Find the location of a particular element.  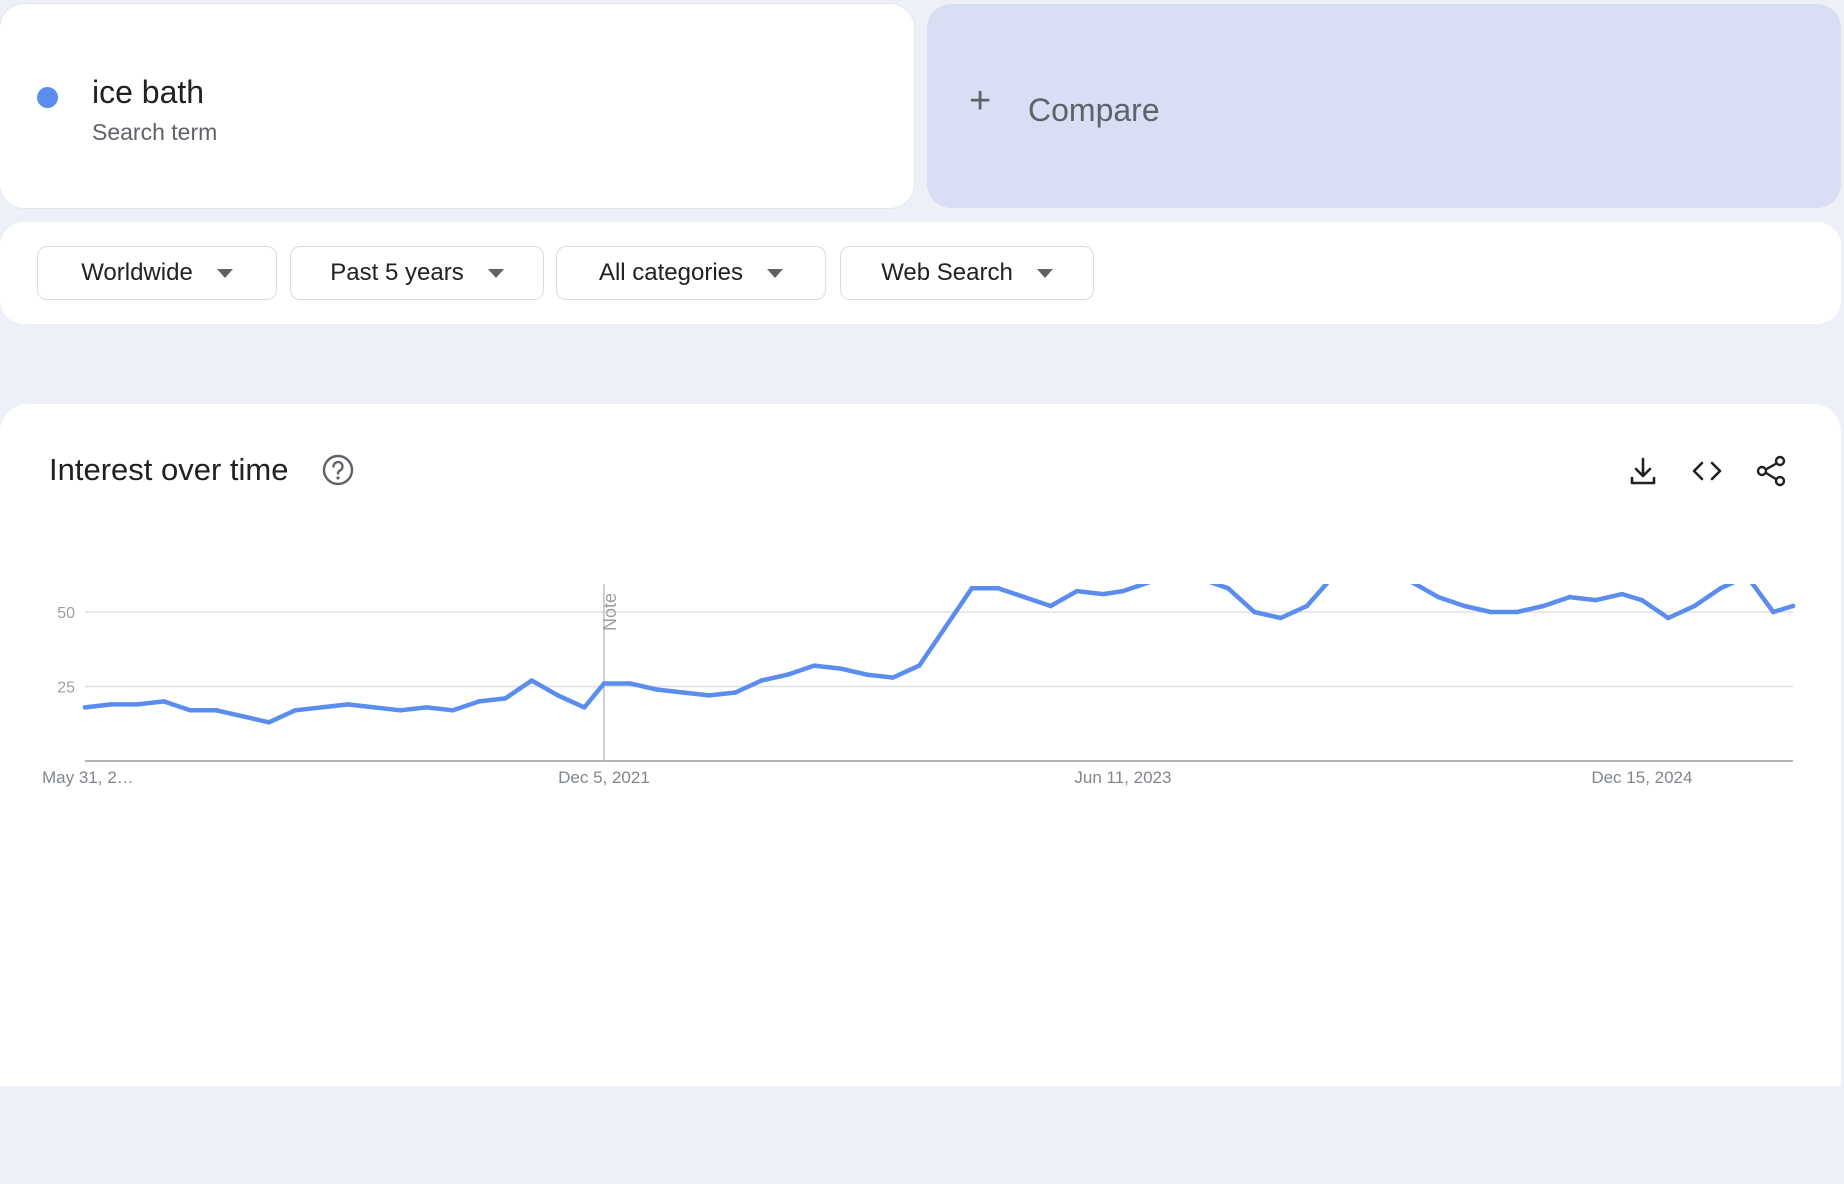

term-name: ice bath is located at coordinates (148, 92).